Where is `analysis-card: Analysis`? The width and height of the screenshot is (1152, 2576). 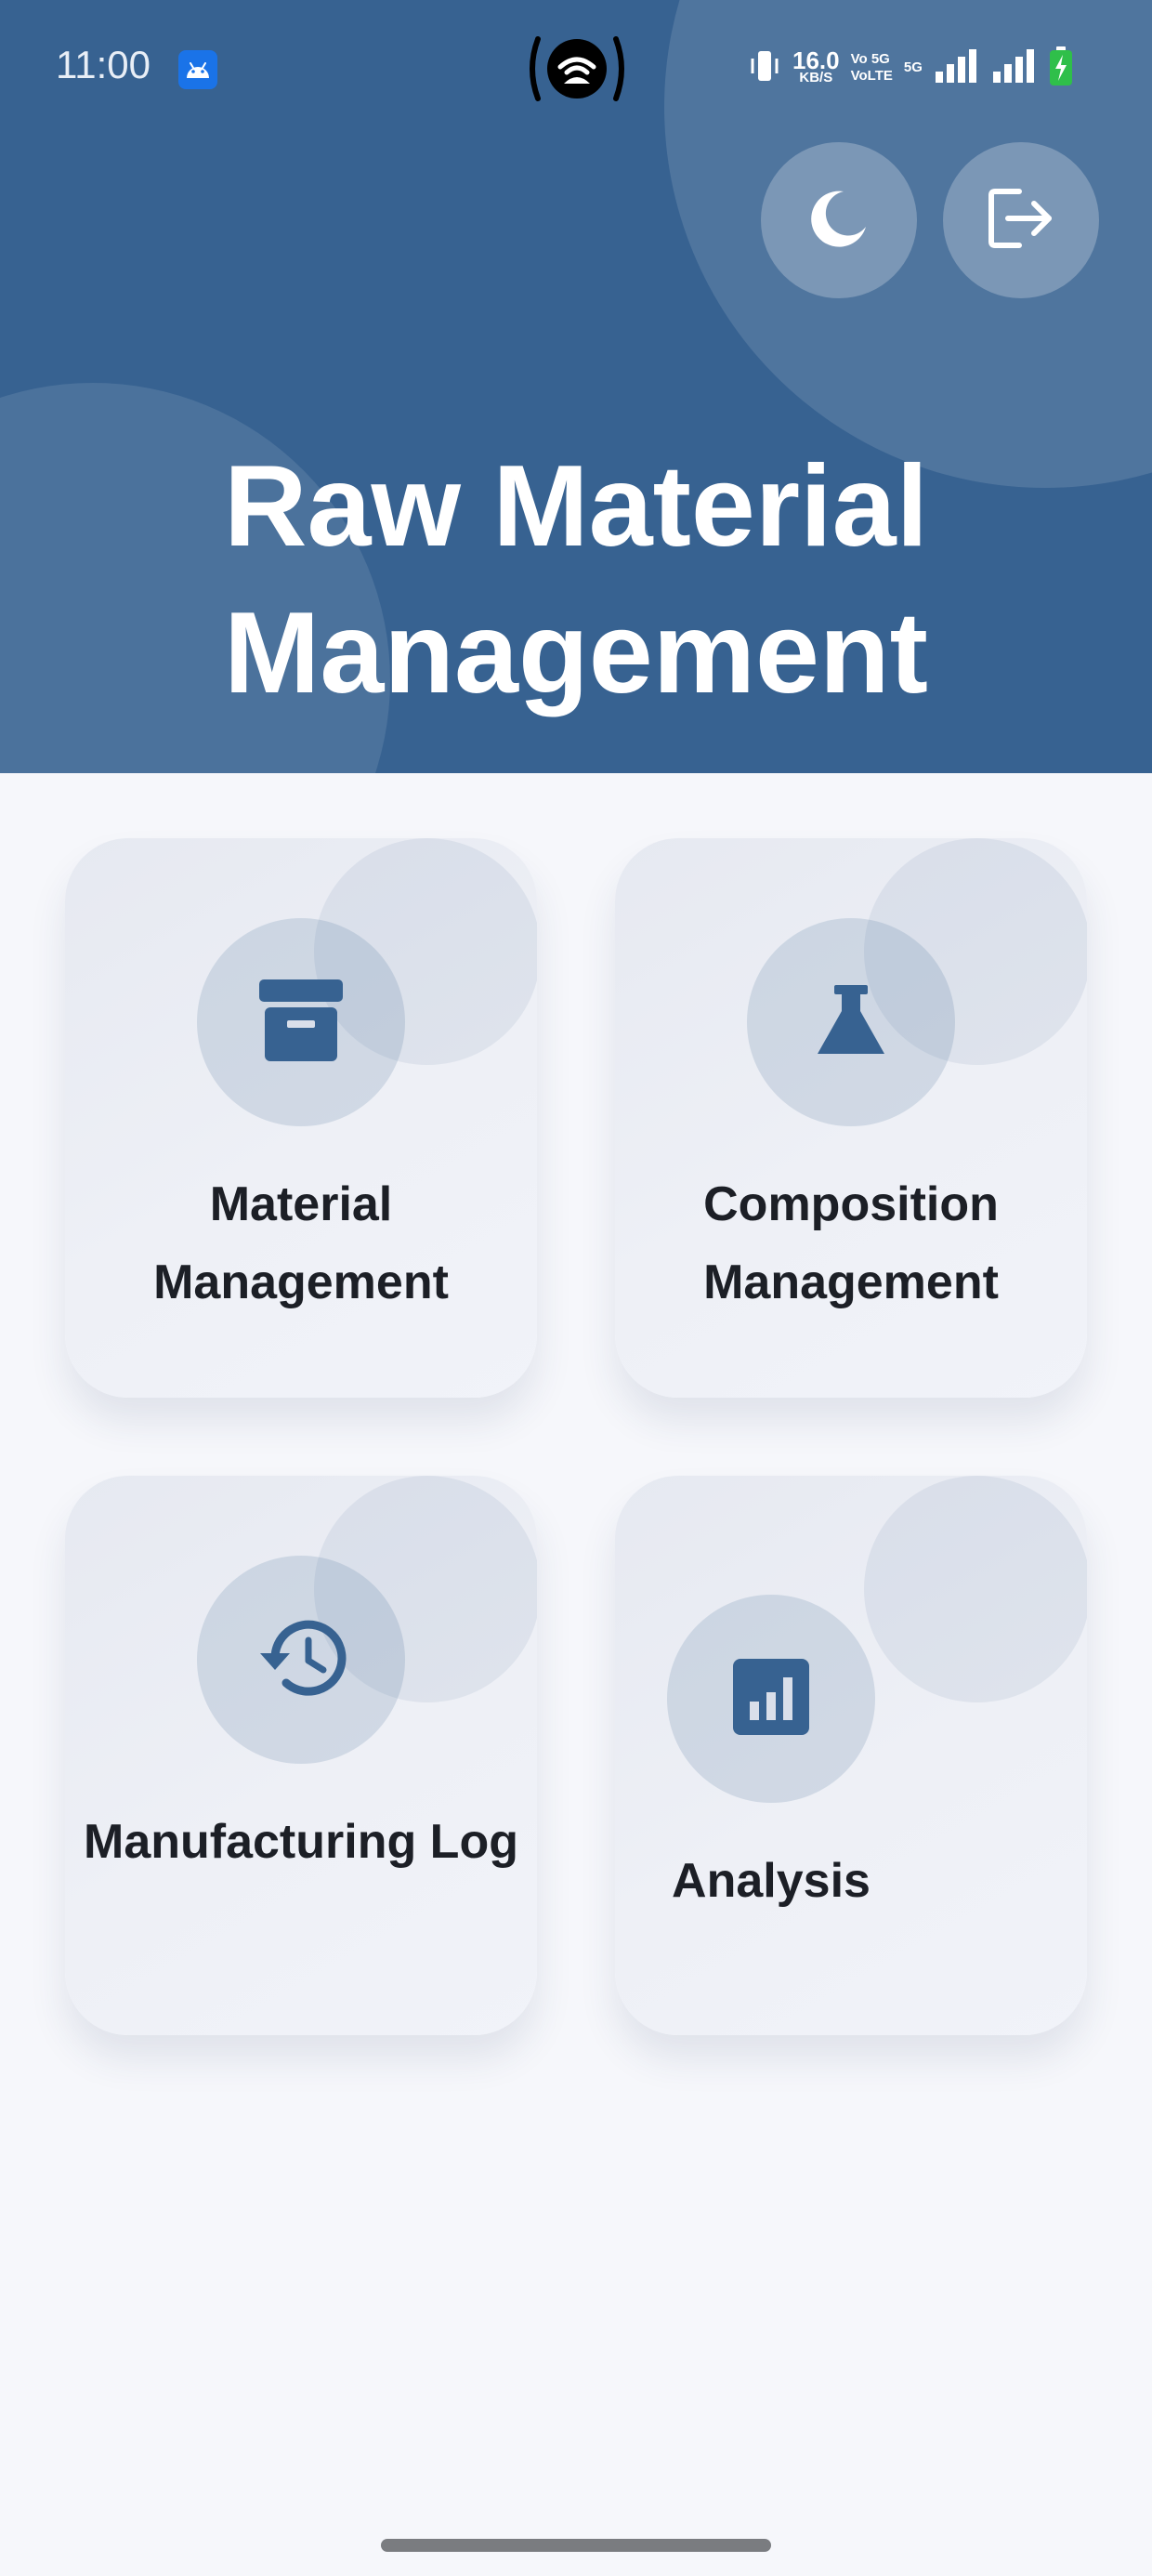
analysis-card: Analysis is located at coordinates (851, 1755).